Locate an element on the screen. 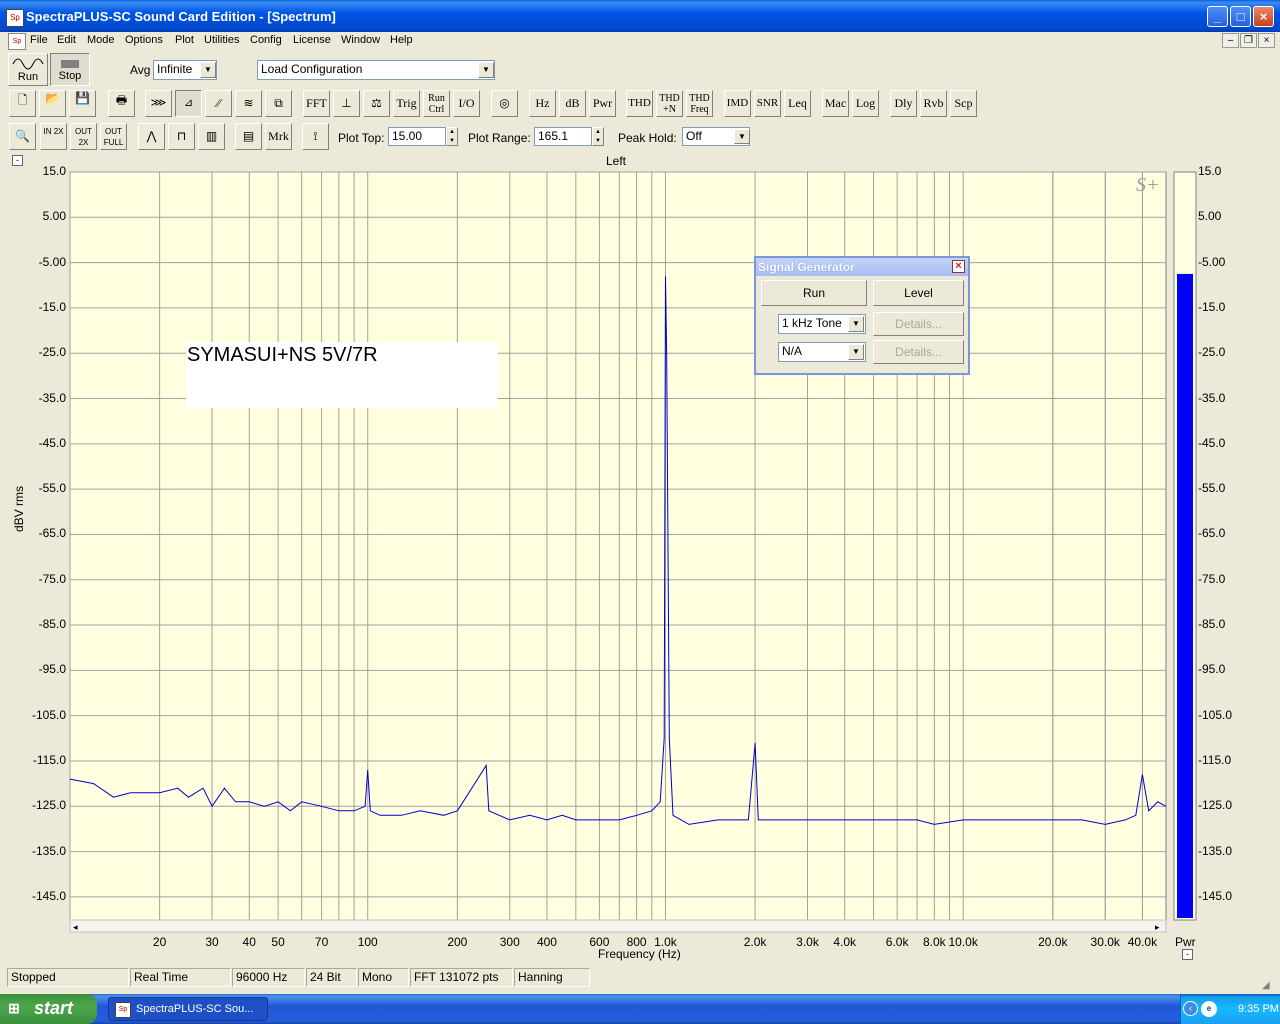 This screenshot has height=1024, width=1280. signal-generator-titlebar: Signal Generator × is located at coordinates (862, 267).